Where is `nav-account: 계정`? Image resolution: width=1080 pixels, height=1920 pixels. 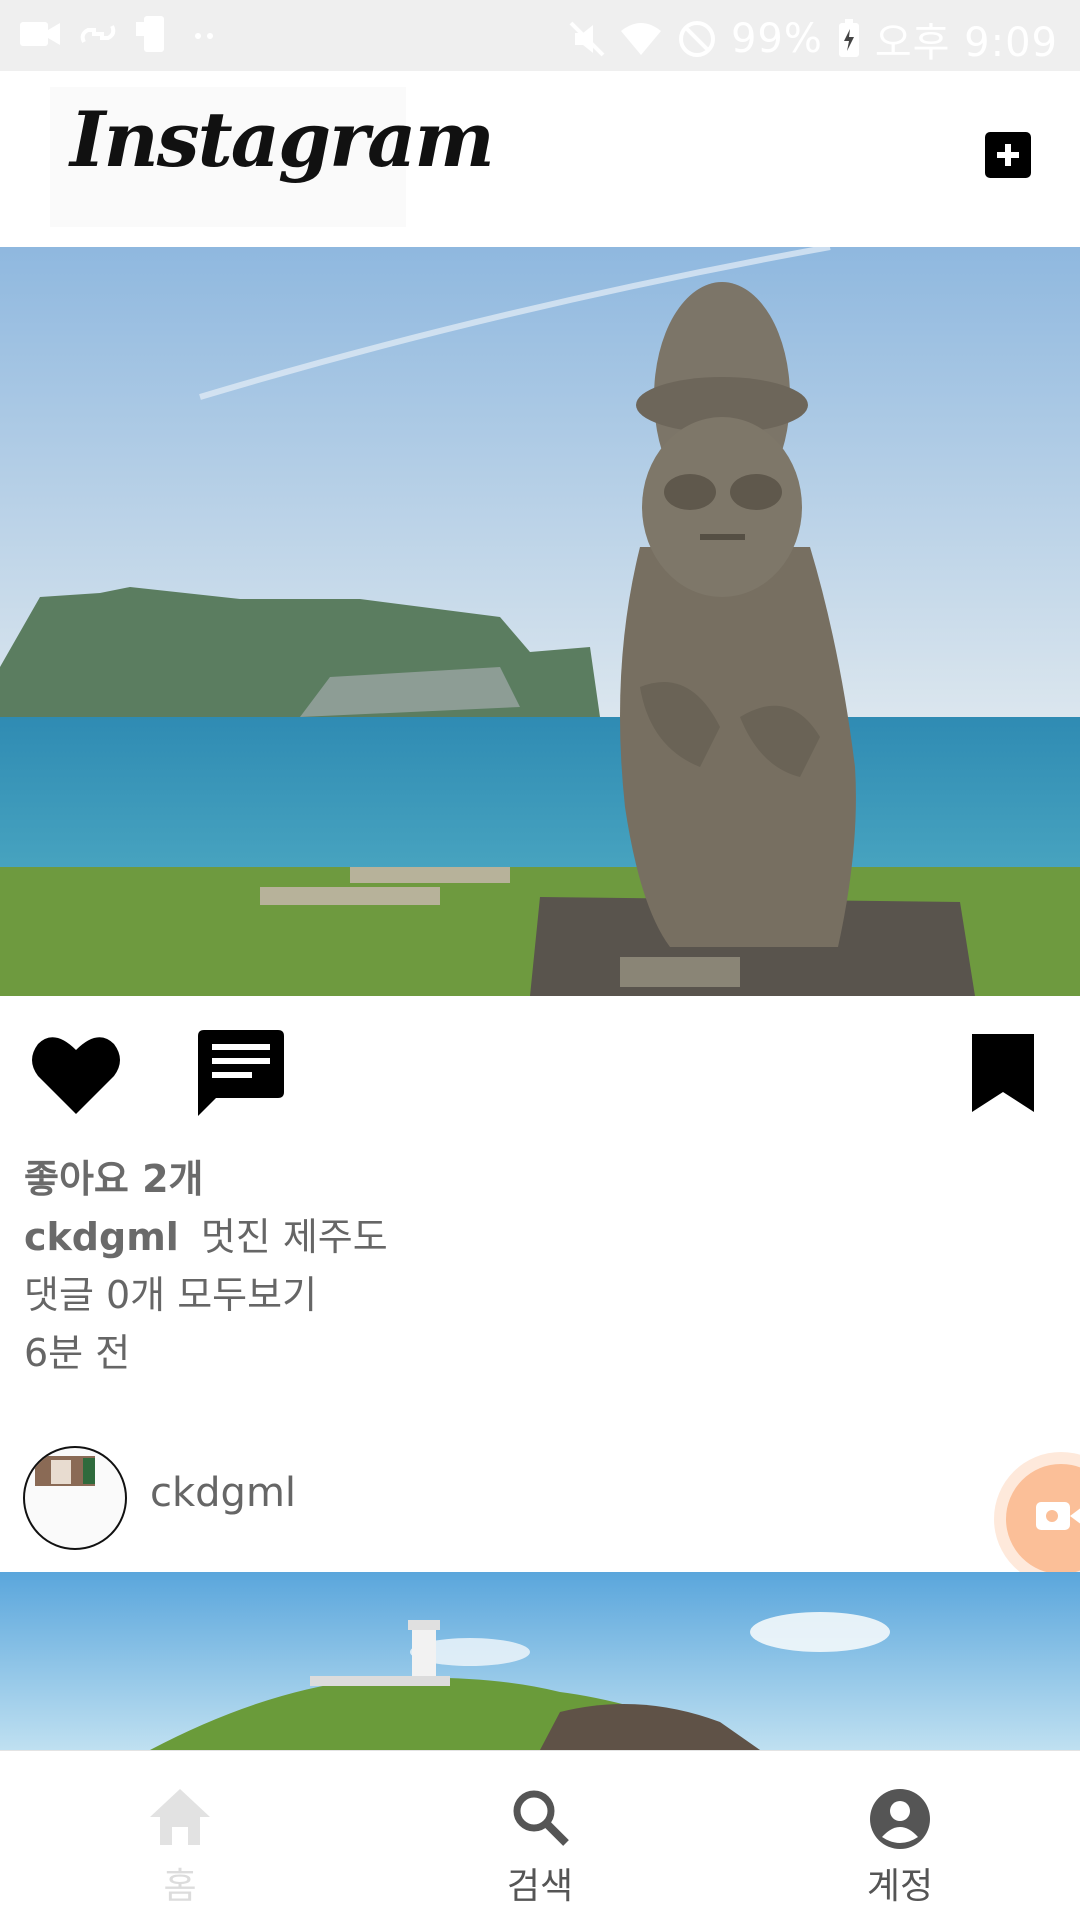 nav-account: 계정 is located at coordinates (900, 1835).